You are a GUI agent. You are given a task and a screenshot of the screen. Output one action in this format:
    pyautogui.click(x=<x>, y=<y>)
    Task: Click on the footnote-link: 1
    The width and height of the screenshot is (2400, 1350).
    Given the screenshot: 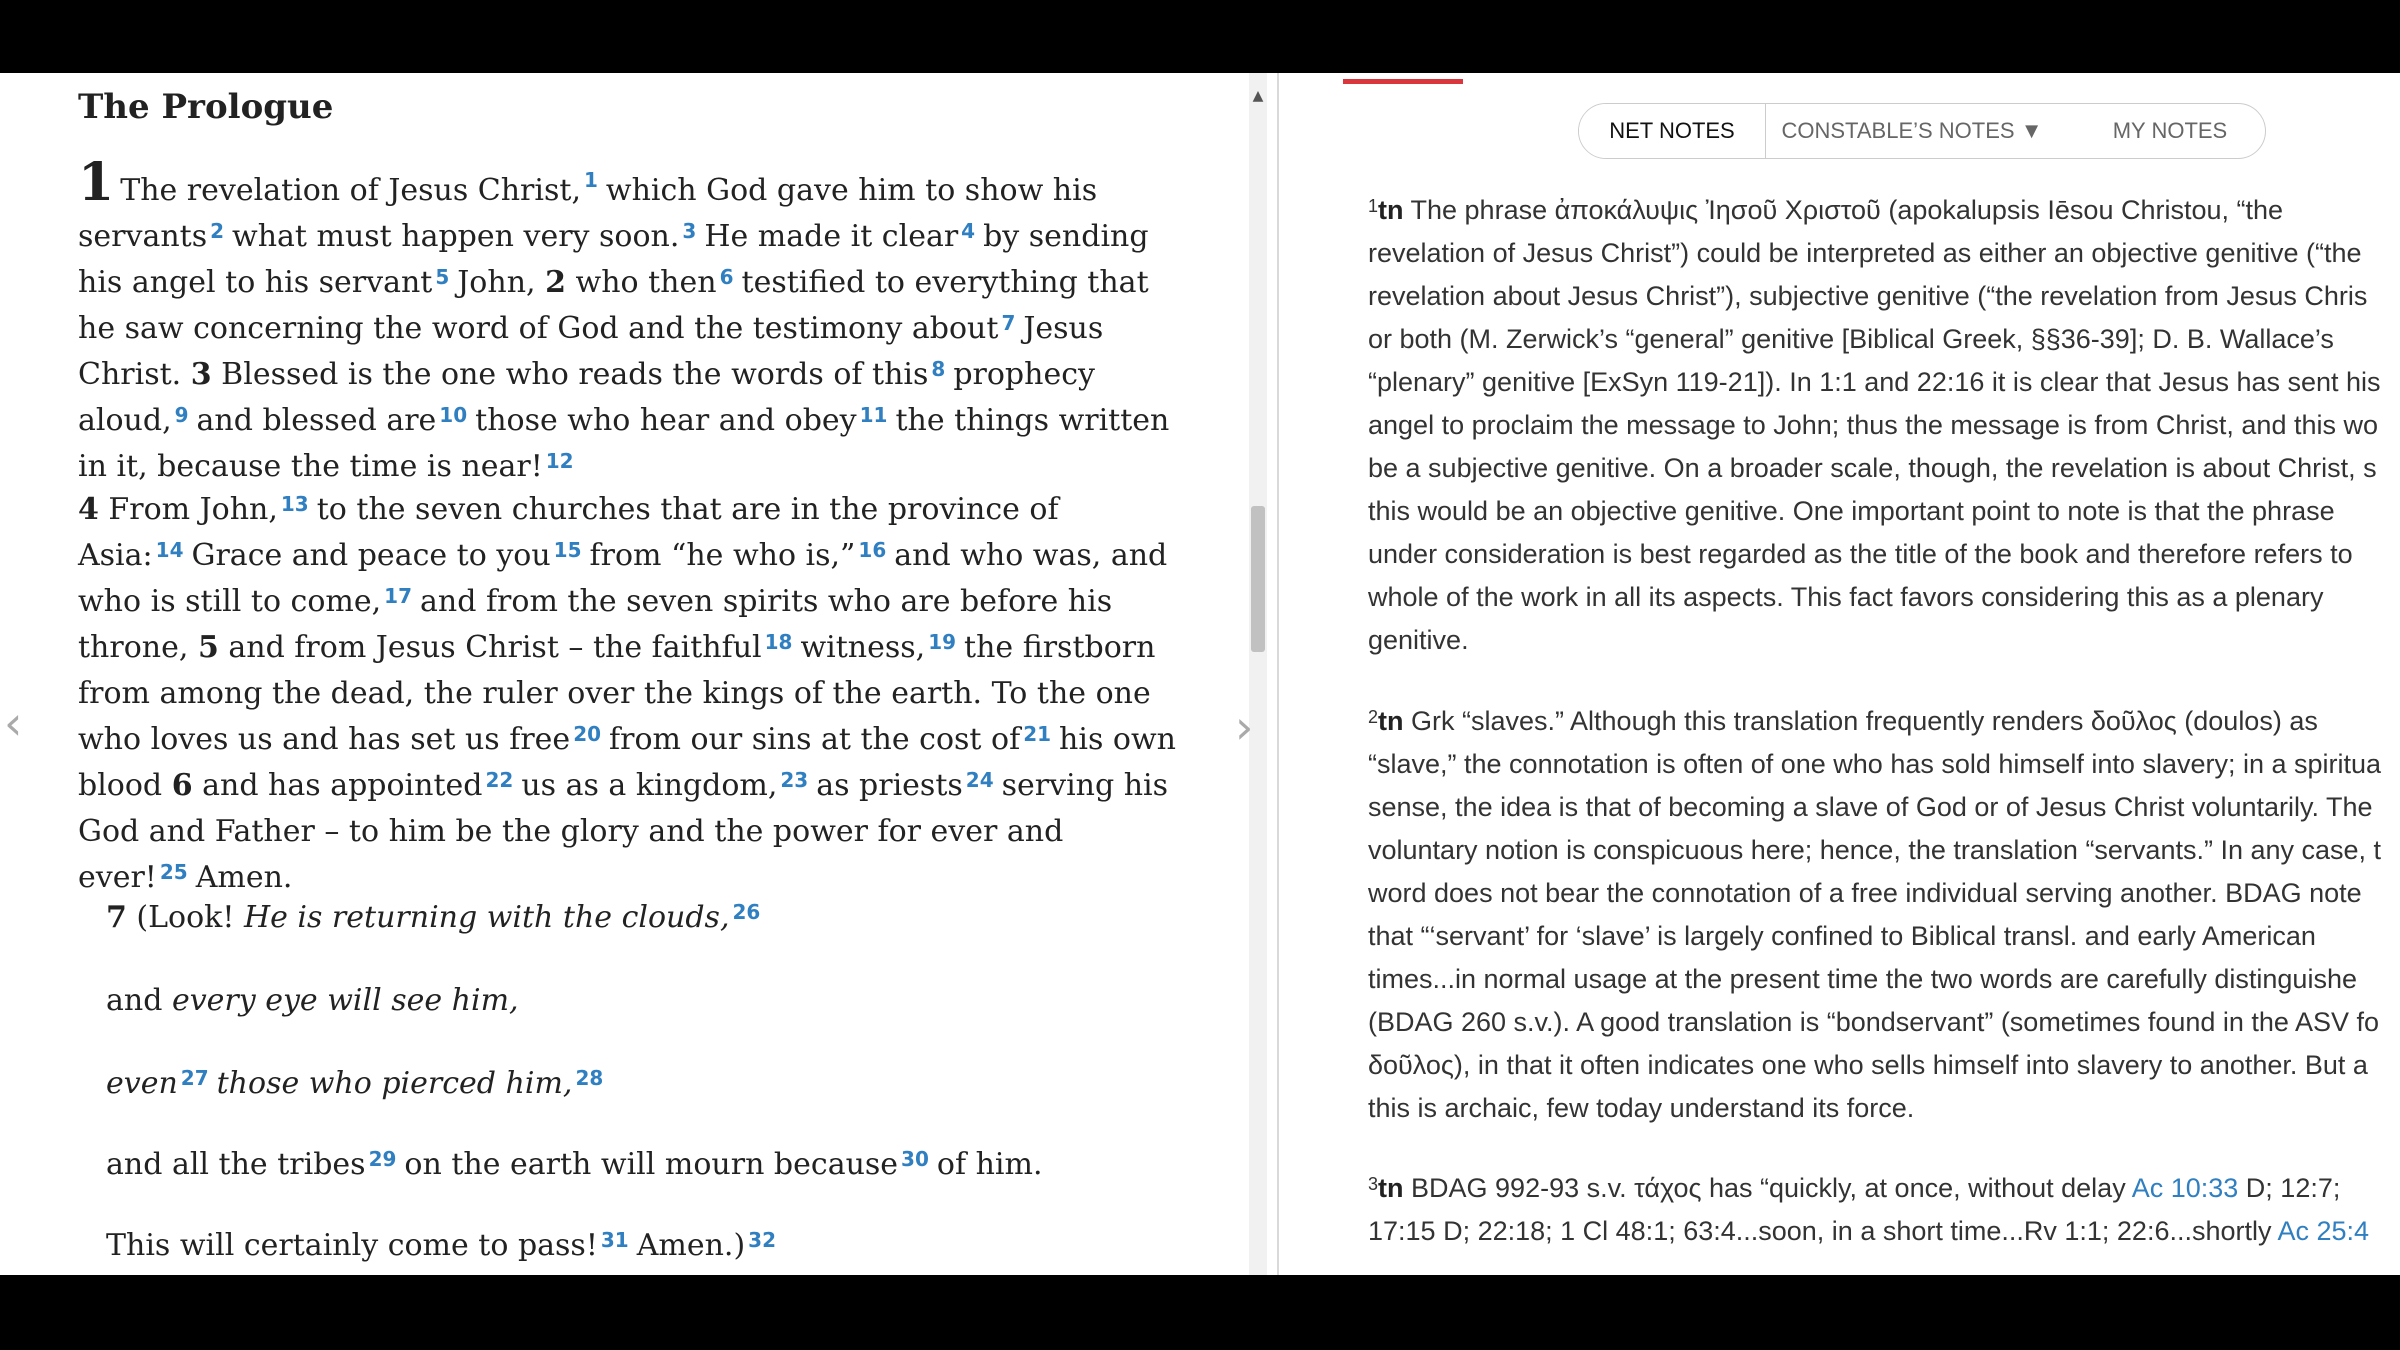 What is the action you would take?
    pyautogui.click(x=591, y=180)
    